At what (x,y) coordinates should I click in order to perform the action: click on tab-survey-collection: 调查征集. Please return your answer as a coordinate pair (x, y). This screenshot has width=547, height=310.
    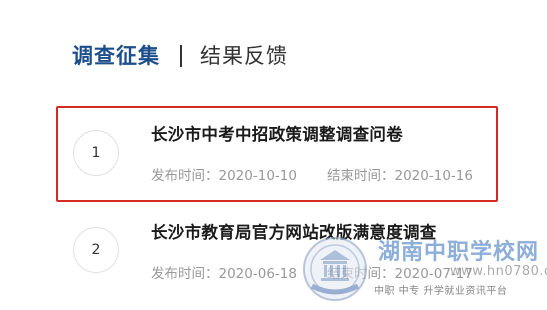
    Looking at the image, I should click on (116, 56).